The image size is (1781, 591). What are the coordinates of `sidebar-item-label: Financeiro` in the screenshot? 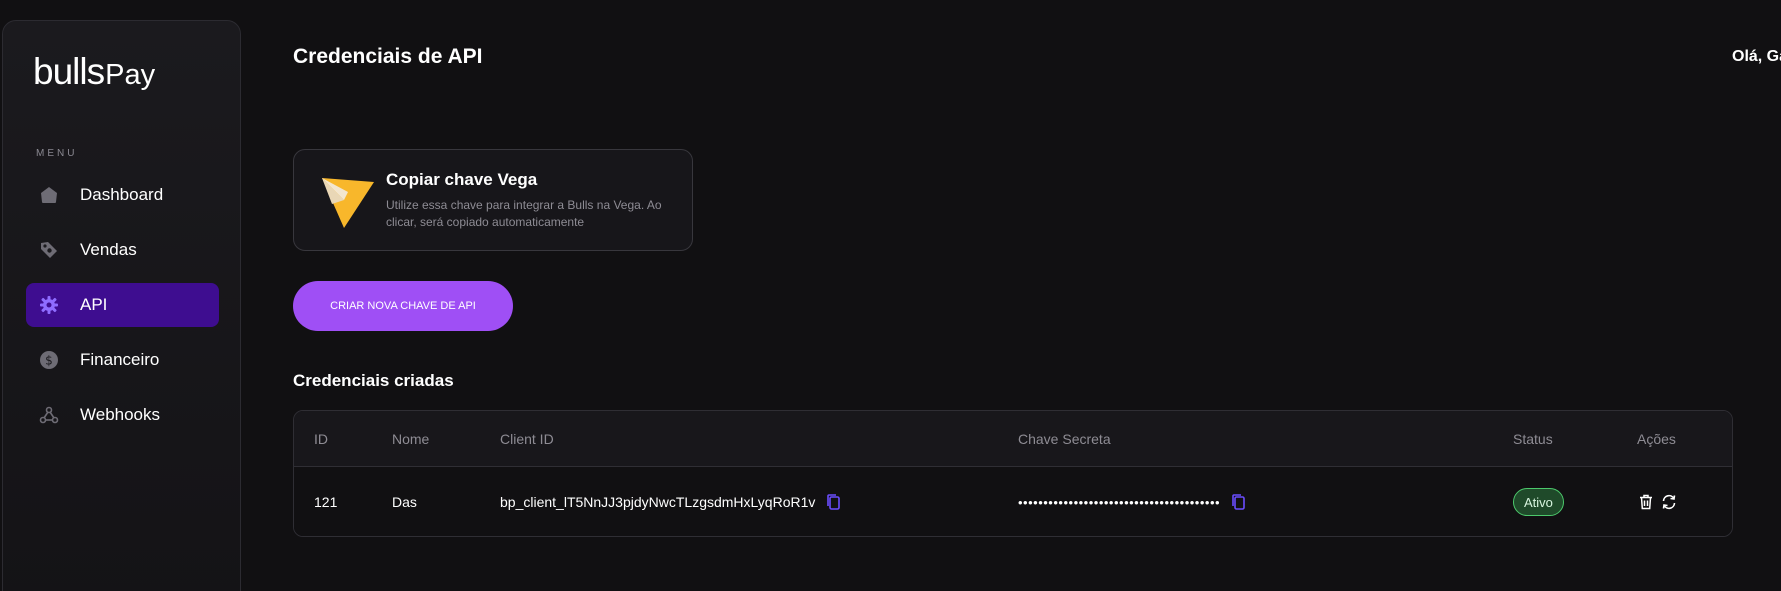 It's located at (120, 359).